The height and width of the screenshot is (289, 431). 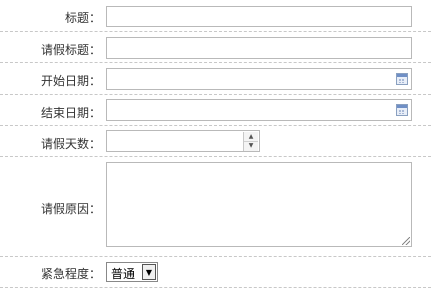 I want to click on spinner: ▲ ▼, so click(x=250, y=141).